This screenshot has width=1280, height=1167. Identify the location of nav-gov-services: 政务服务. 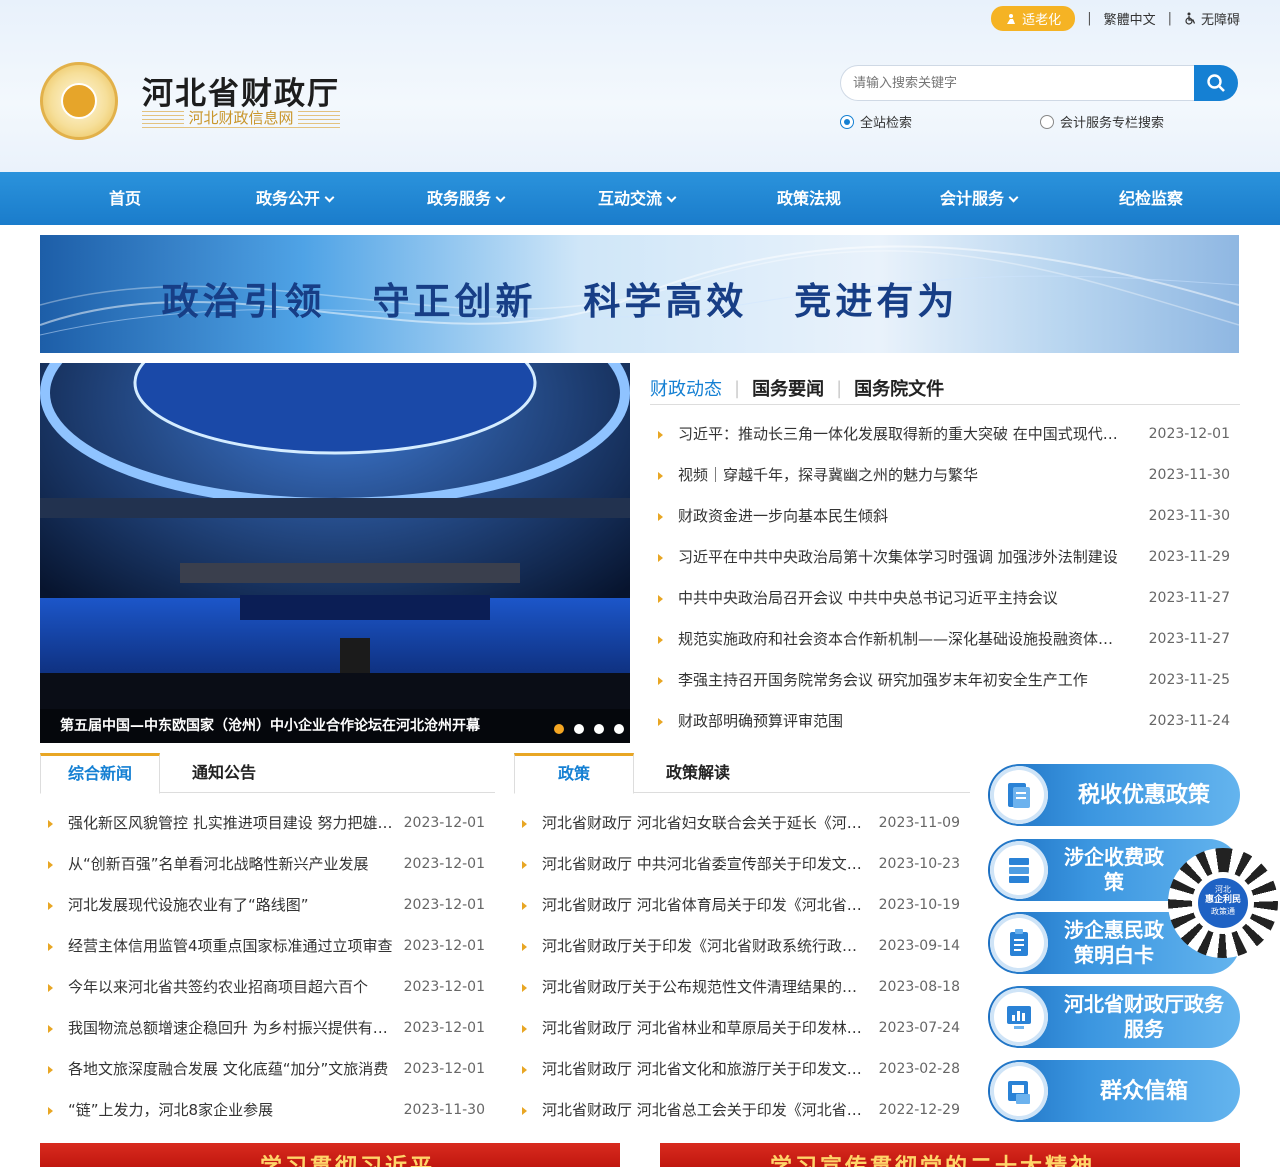
(466, 198).